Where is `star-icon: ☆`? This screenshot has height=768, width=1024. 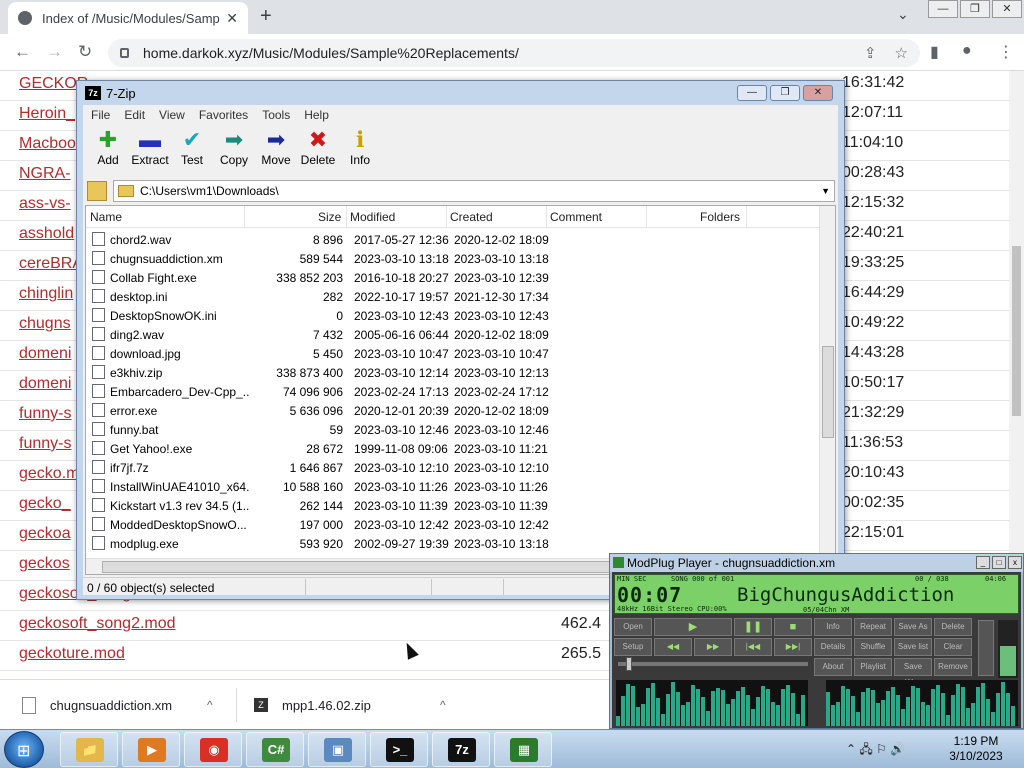
star-icon: ☆ is located at coordinates (901, 53).